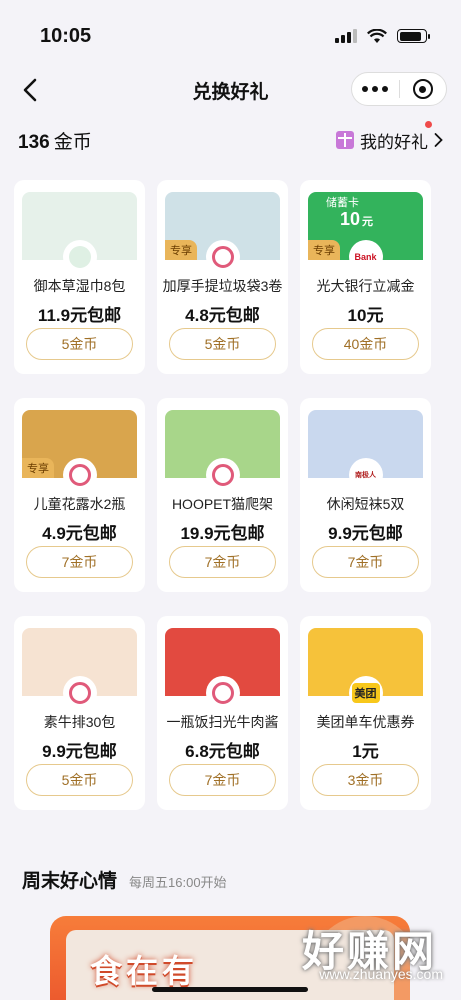 This screenshot has height=1000, width=461. What do you see at coordinates (79, 713) in the screenshot?
I see `product-card: 素牛排30包 9.9元包邮 5金币` at bounding box center [79, 713].